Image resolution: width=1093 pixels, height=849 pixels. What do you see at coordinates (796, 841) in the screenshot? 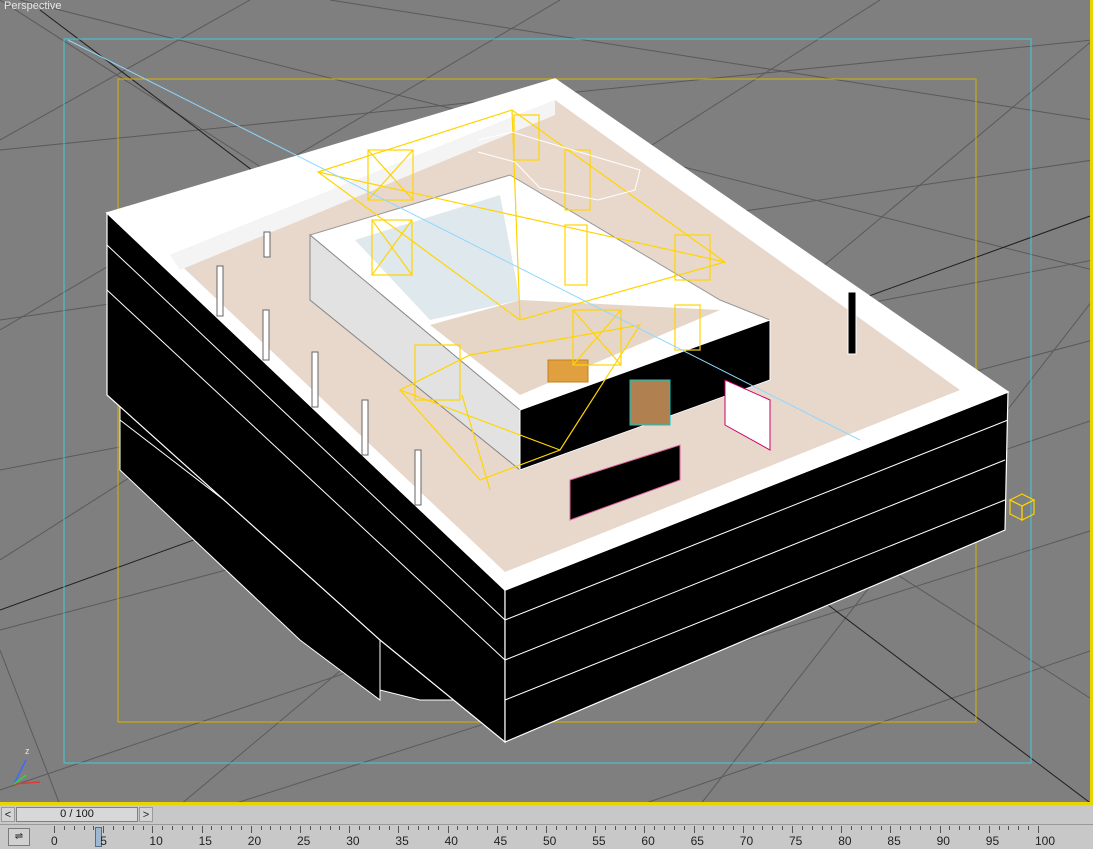
I see `ruler-tick-label: 75` at bounding box center [796, 841].